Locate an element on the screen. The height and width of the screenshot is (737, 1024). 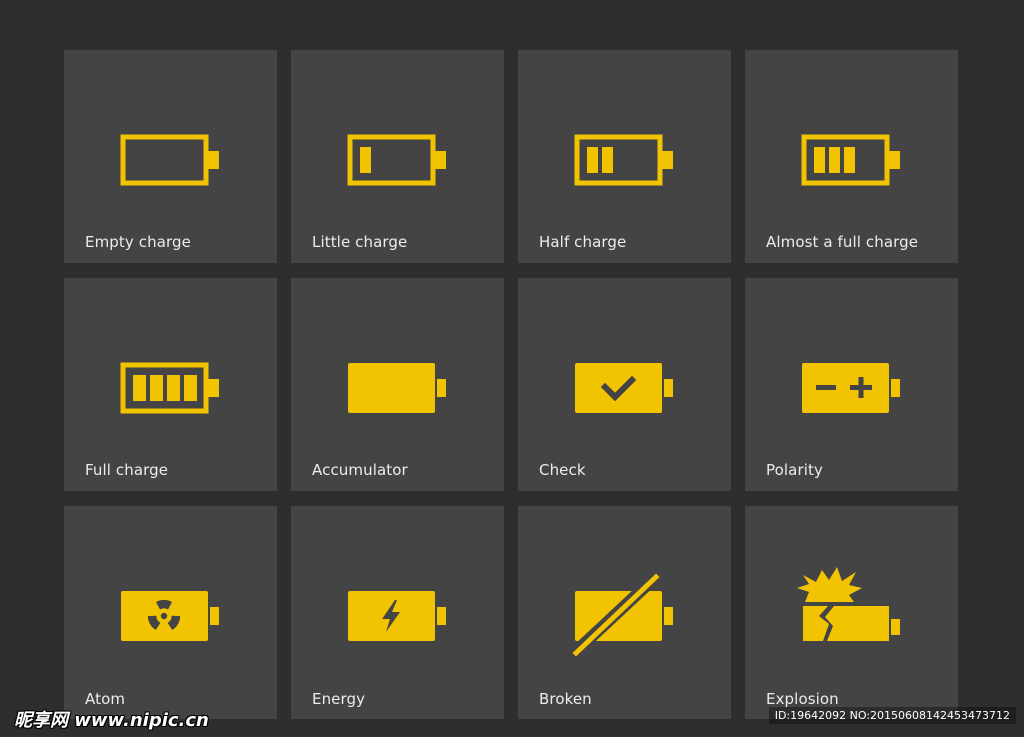
tile-full-charge: Full charge is located at coordinates (170, 384).